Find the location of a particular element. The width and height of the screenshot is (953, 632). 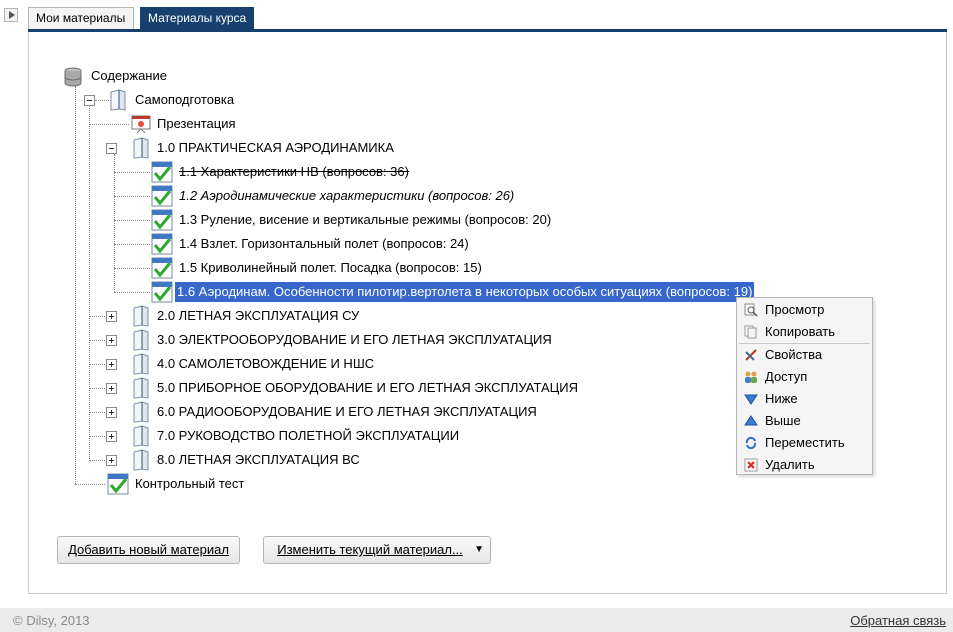

chevron-down-icon: ▼ is located at coordinates (479, 549).